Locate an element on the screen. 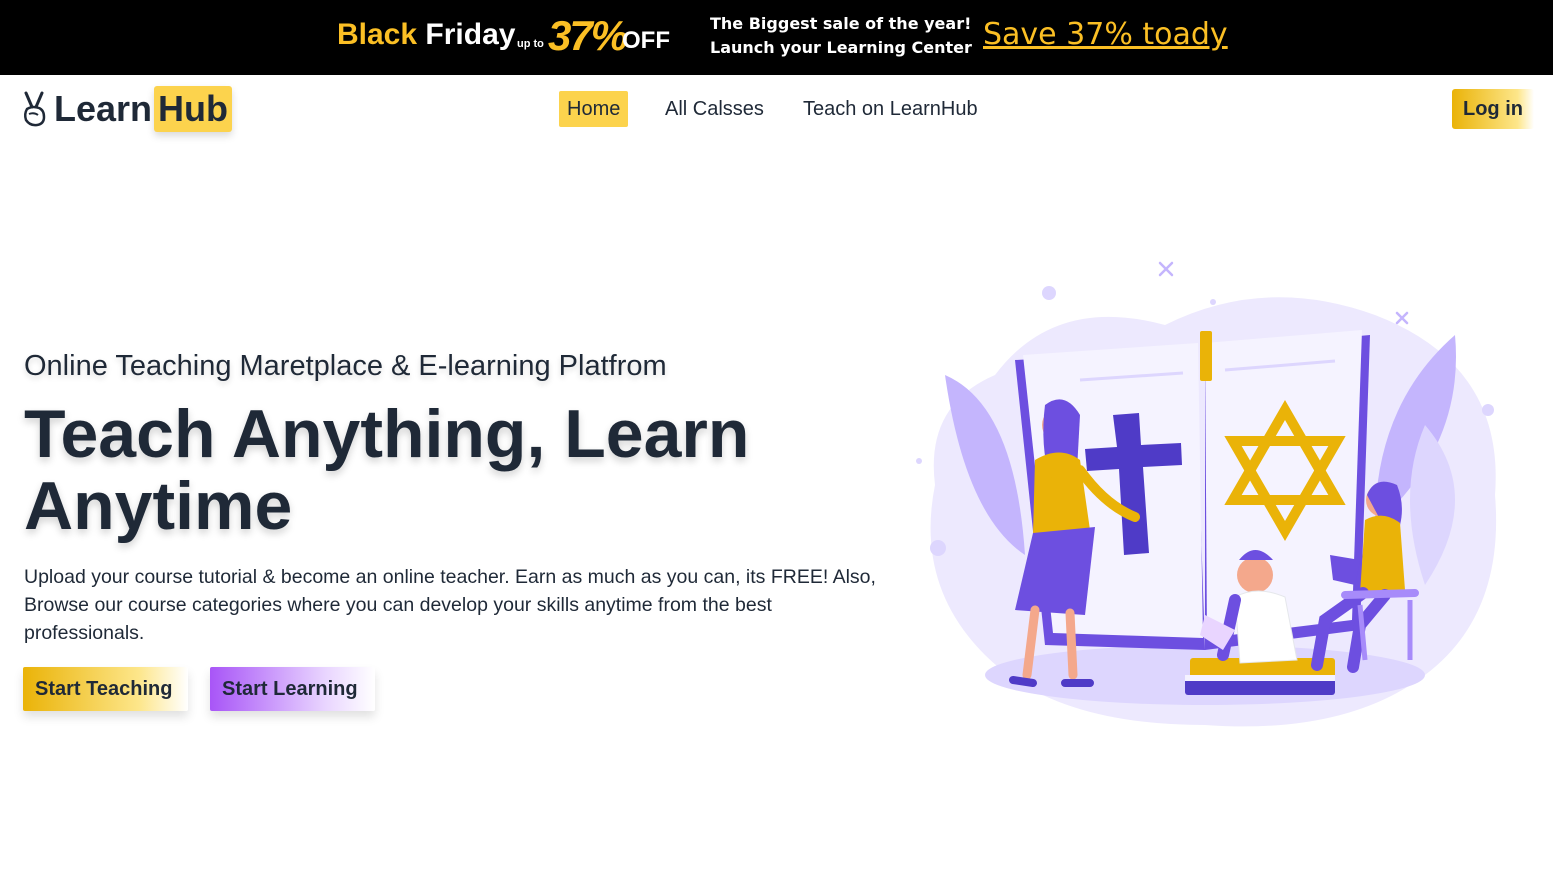 This screenshot has height=869, width=1553. victory-hand-icon is located at coordinates (34, 109).